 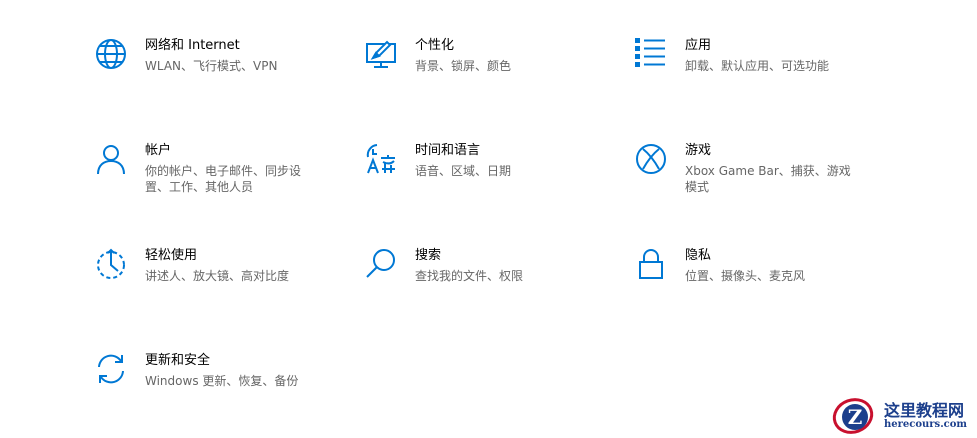 What do you see at coordinates (855, 417) in the screenshot?
I see `svg-text: Z` at bounding box center [855, 417].